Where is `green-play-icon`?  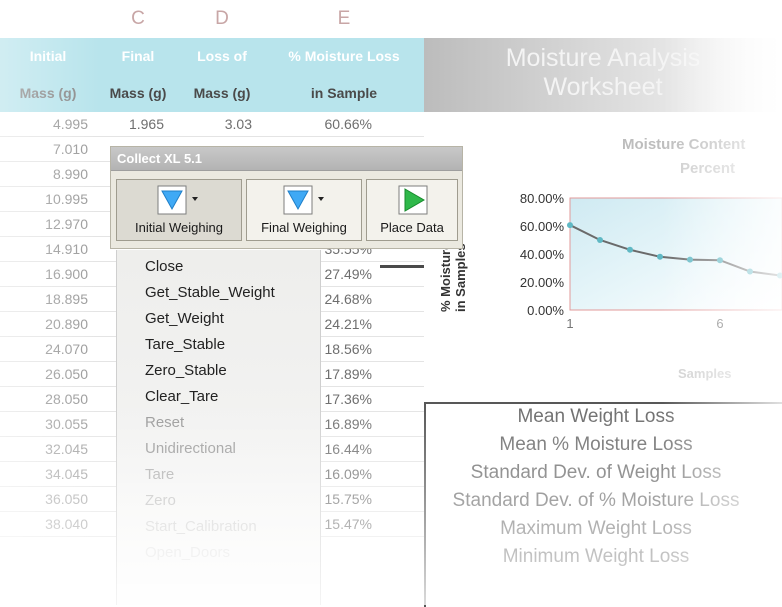
green-play-icon is located at coordinates (413, 200).